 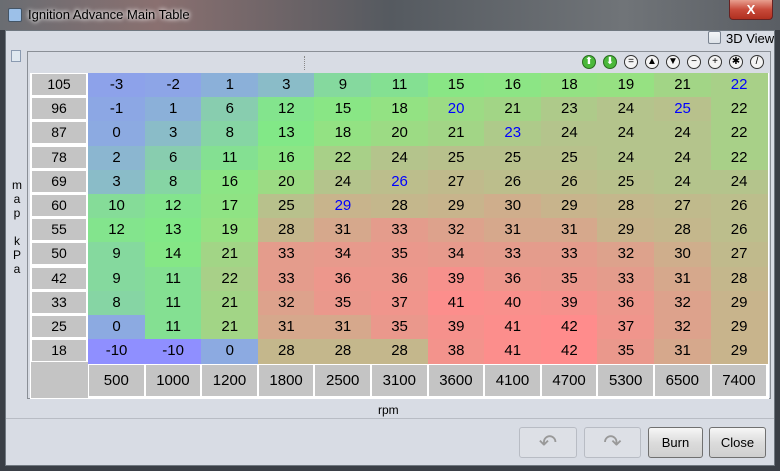 I want to click on x-axis-cell: 1200, so click(x=229, y=380).